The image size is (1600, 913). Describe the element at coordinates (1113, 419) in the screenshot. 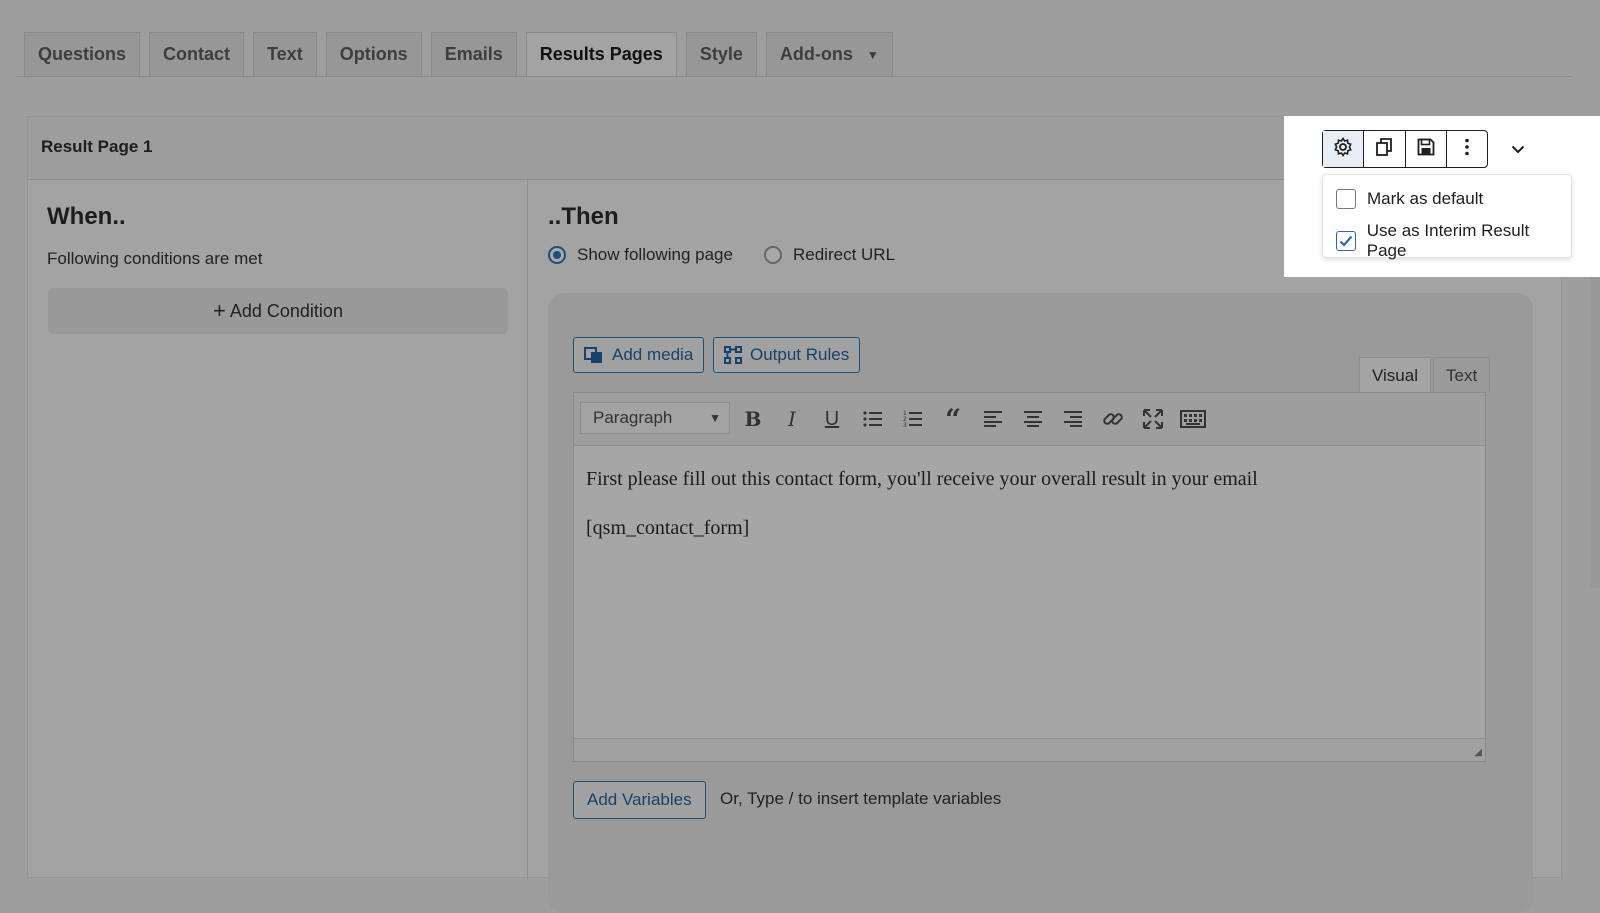

I see `link-icon` at that location.